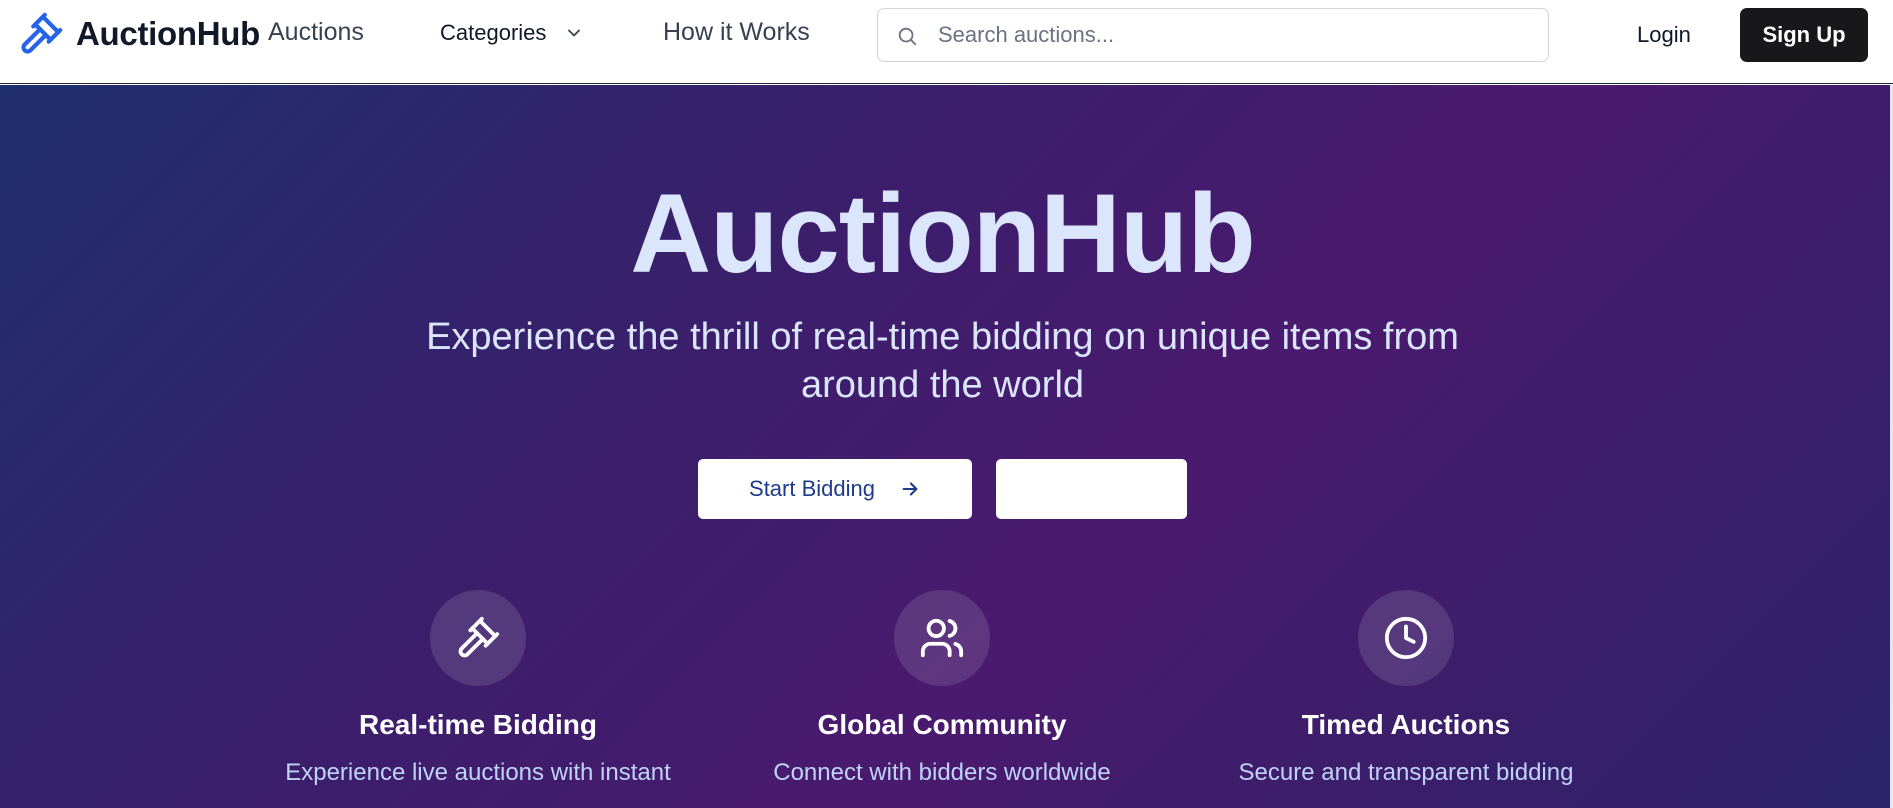  Describe the element at coordinates (943, 233) in the screenshot. I see `hero-title: AuctionHub` at that location.